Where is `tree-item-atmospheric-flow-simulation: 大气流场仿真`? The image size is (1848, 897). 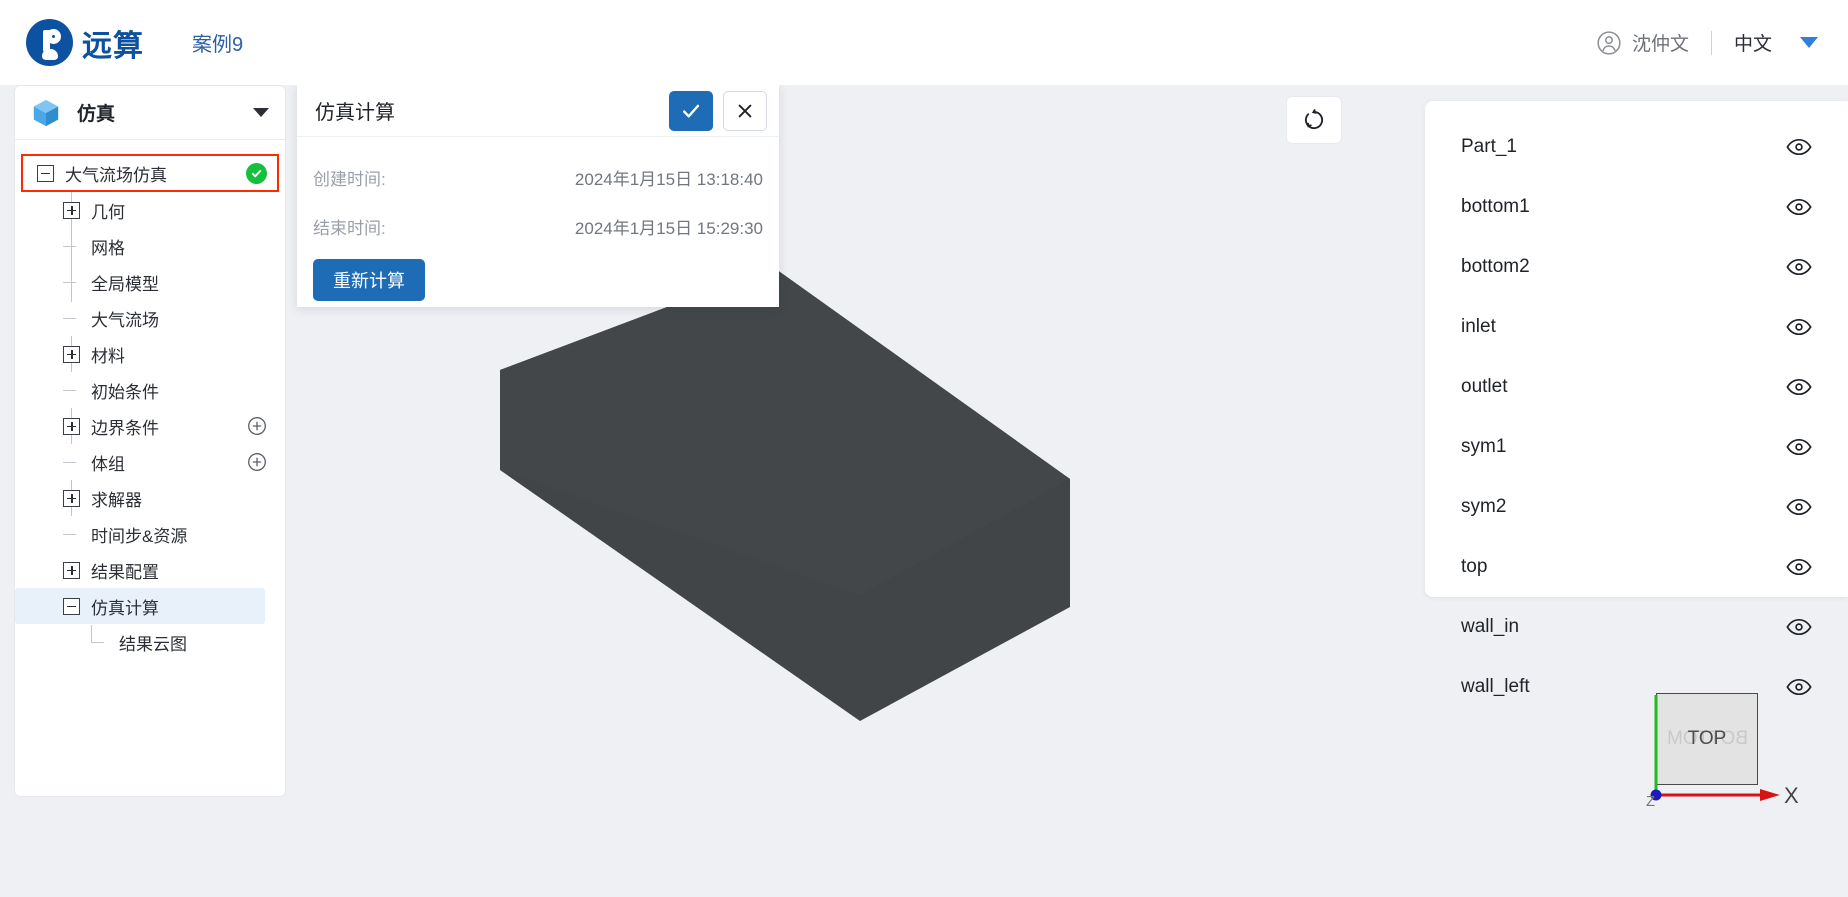 tree-item-atmospheric-flow-simulation: 大气流场仿真 is located at coordinates (150, 173).